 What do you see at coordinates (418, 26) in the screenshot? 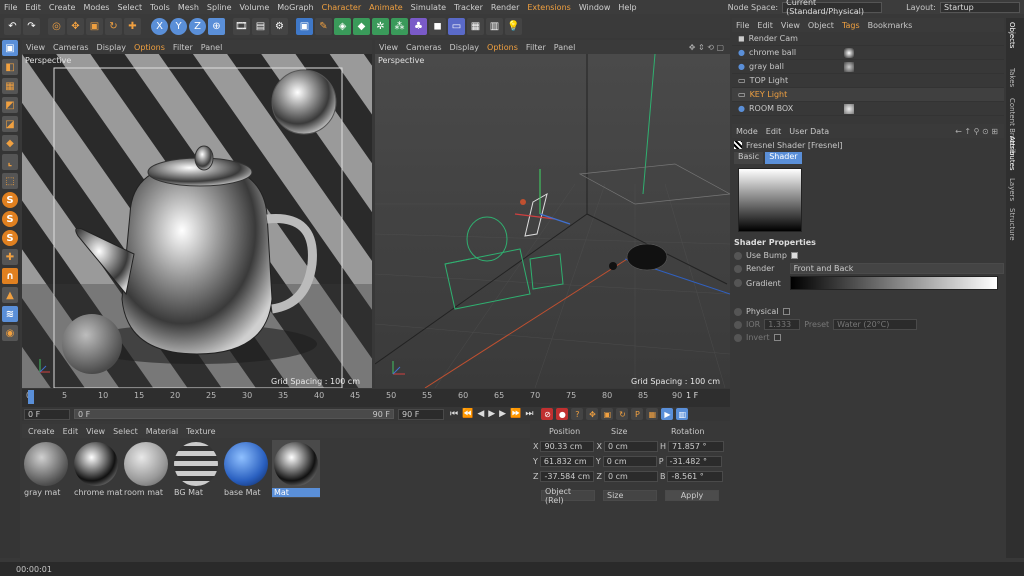
I see `scene-icon: ♣` at bounding box center [418, 26].